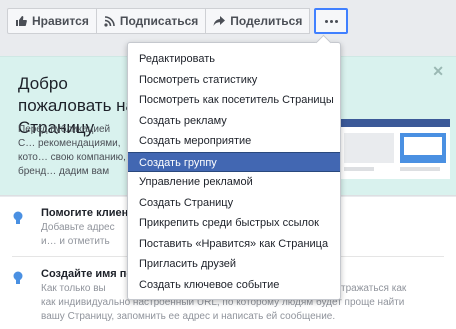 The width and height of the screenshot is (456, 329). Describe the element at coordinates (395, 149) in the screenshot. I see `page-illustration-image` at that location.